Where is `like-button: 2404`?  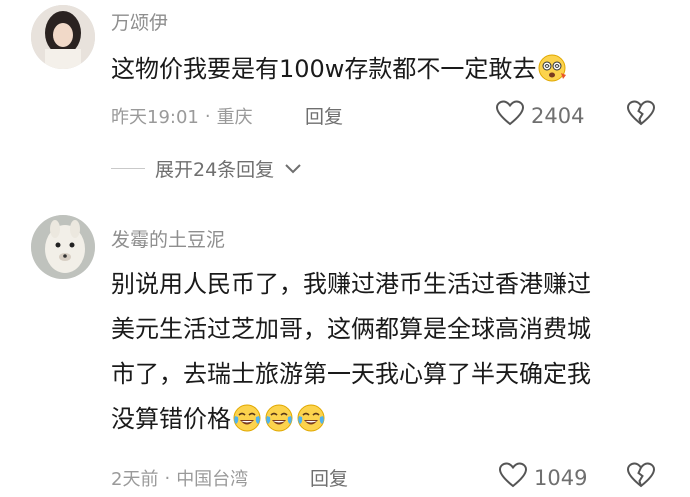 like-button: 2404 is located at coordinates (539, 115).